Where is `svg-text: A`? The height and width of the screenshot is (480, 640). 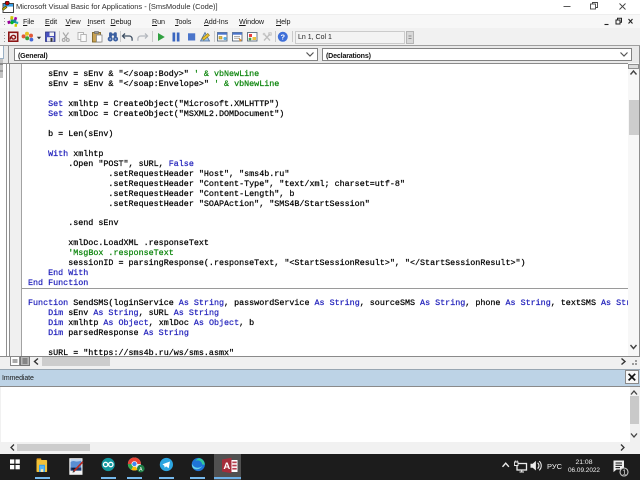
svg-text: A is located at coordinates (226, 466).